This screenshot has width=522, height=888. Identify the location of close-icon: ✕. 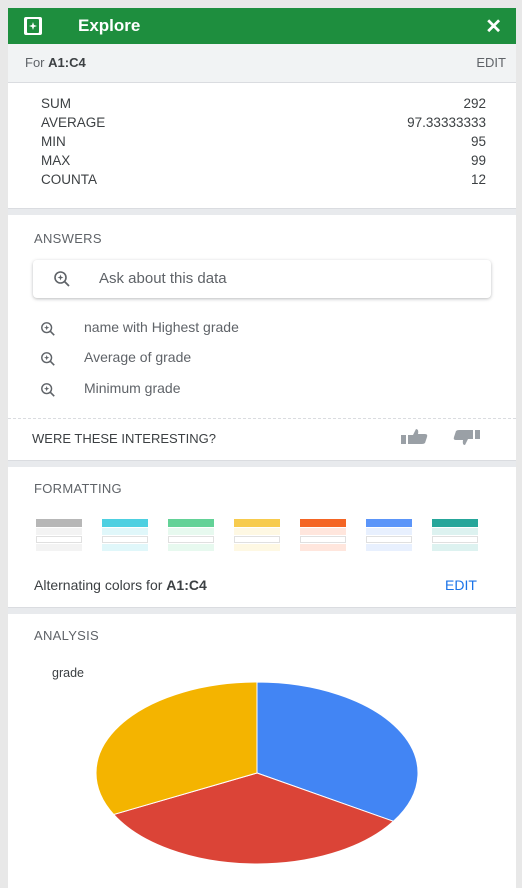
(493, 26).